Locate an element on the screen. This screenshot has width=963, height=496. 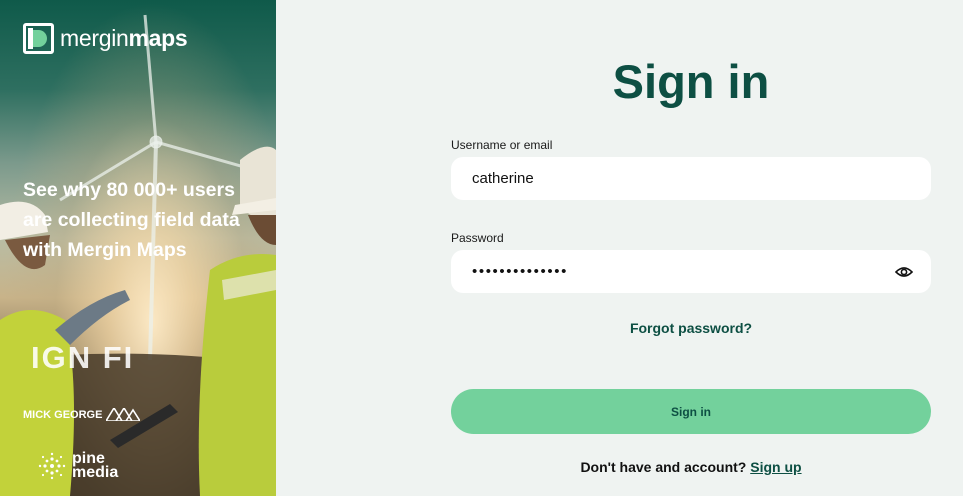
partner-logo-pine-media: pine media is located at coordinates (78, 465).